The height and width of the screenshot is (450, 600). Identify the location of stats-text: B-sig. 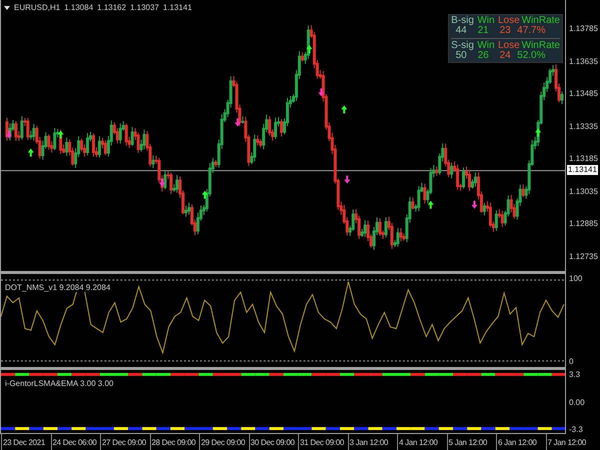
(462, 21).